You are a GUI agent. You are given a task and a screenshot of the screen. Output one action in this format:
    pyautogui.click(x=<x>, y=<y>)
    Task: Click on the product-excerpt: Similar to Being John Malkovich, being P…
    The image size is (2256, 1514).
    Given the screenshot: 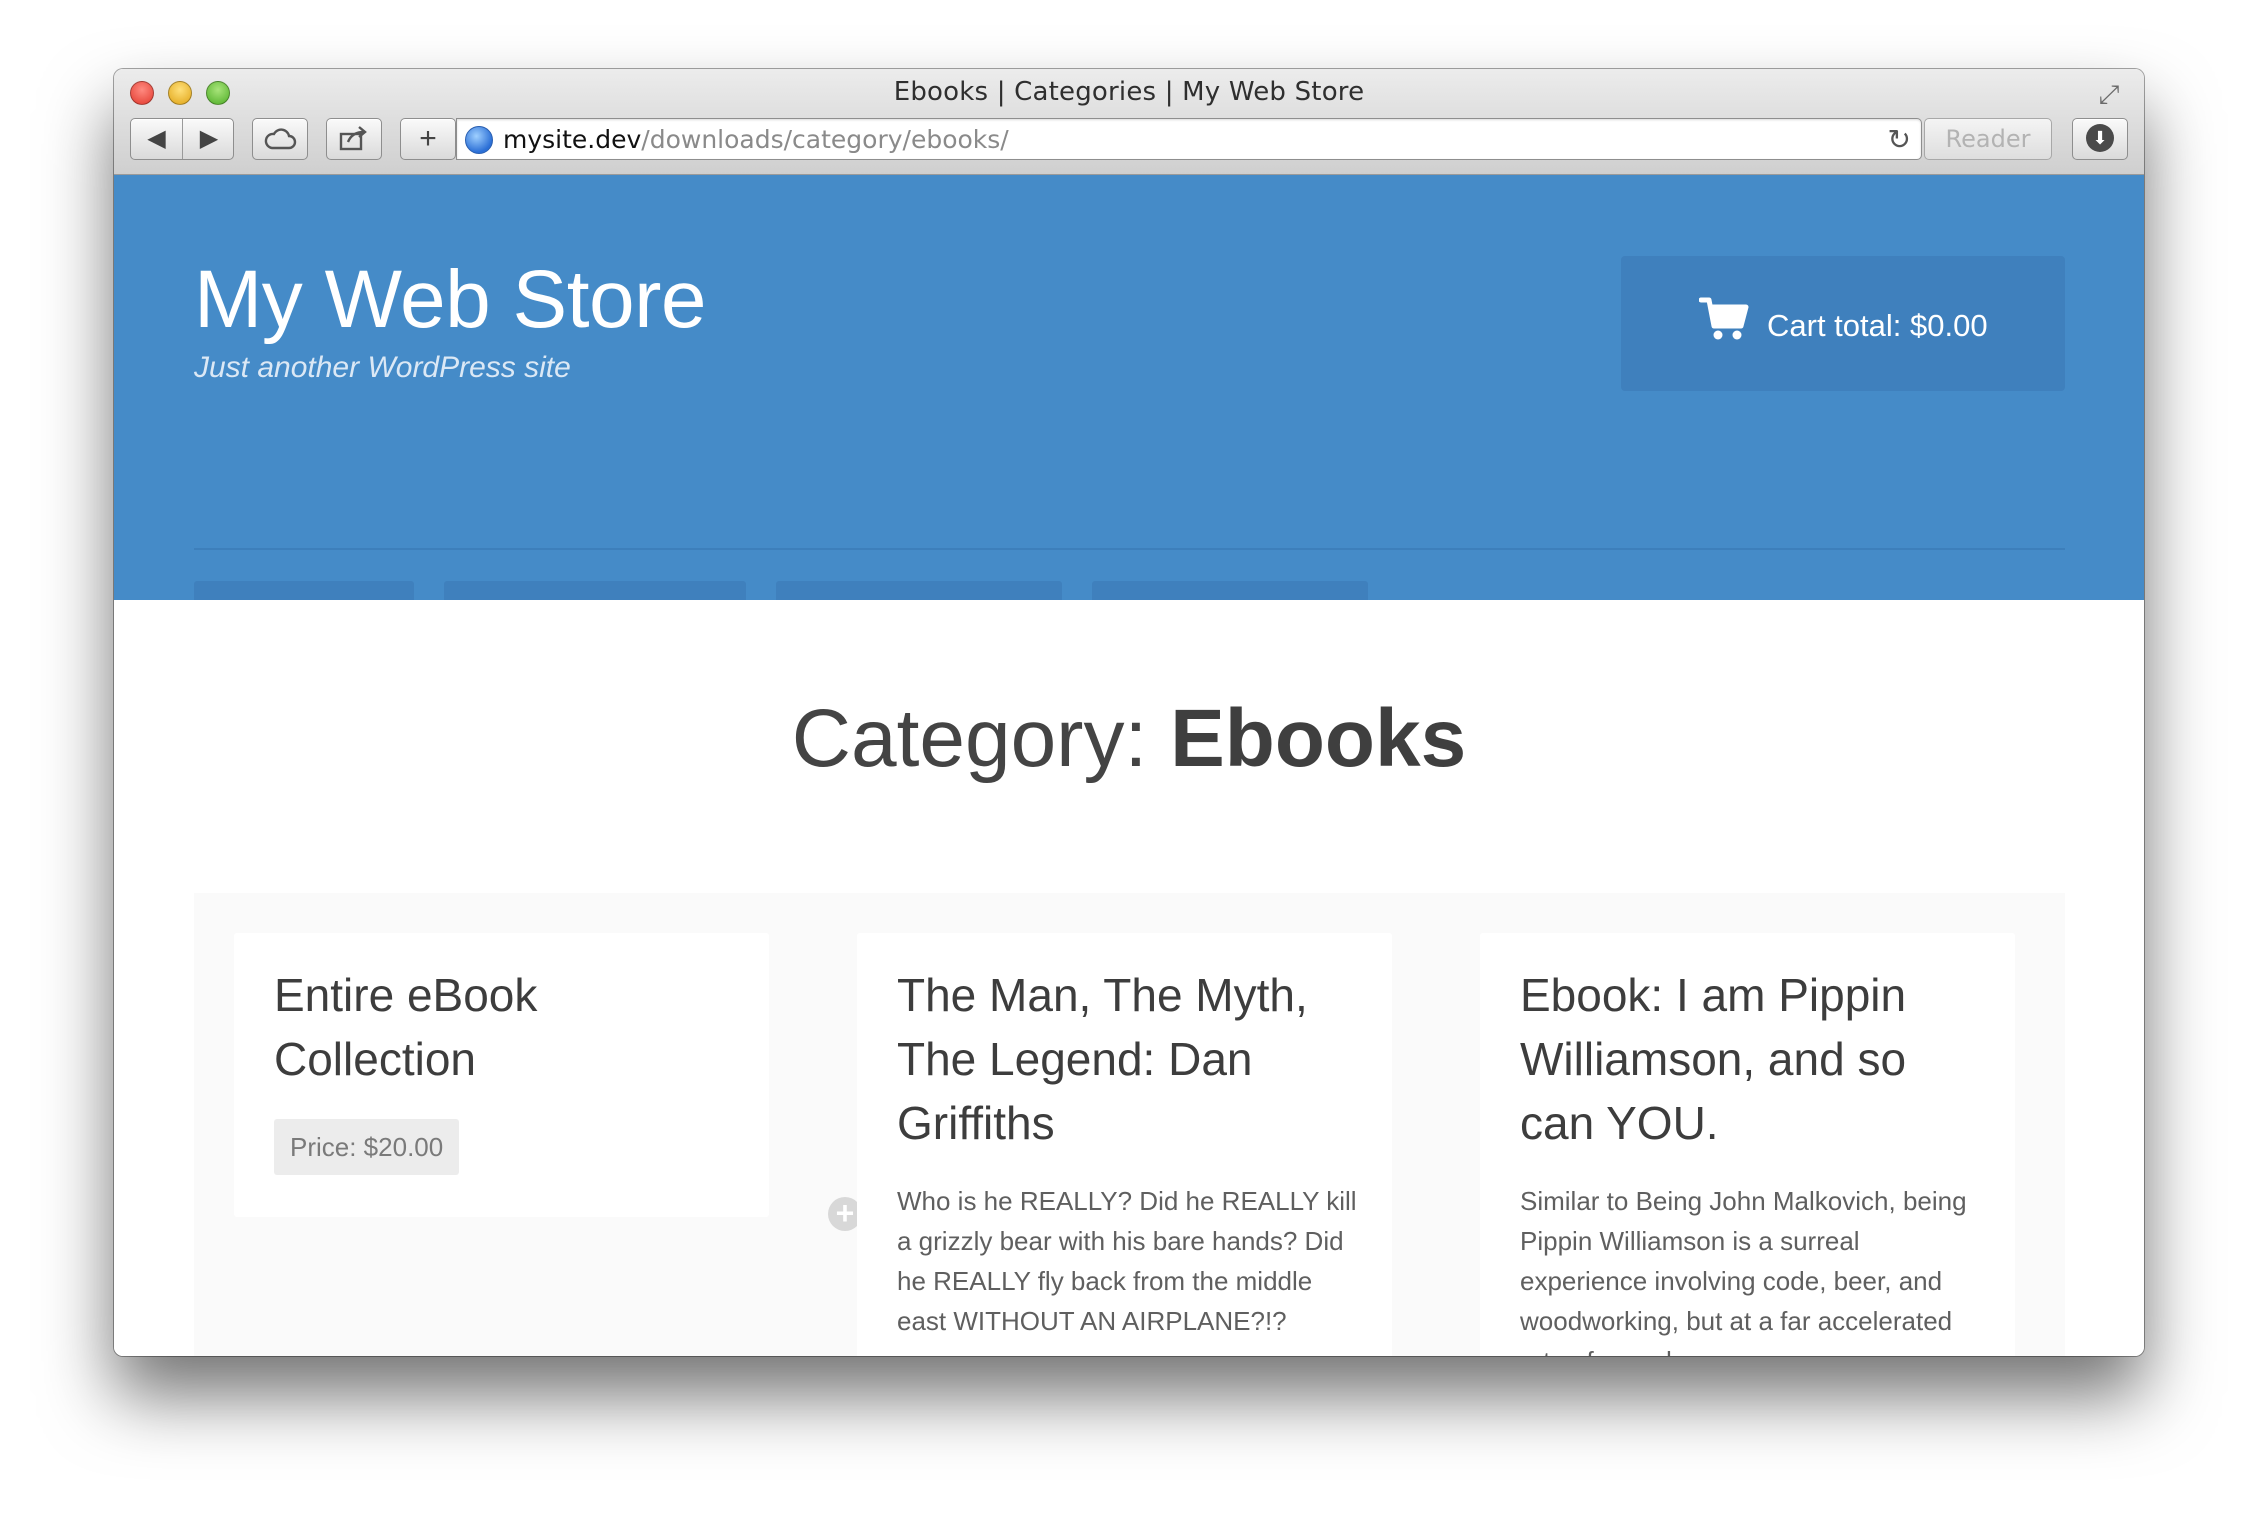 What is the action you would take?
    pyautogui.click(x=1743, y=1271)
    